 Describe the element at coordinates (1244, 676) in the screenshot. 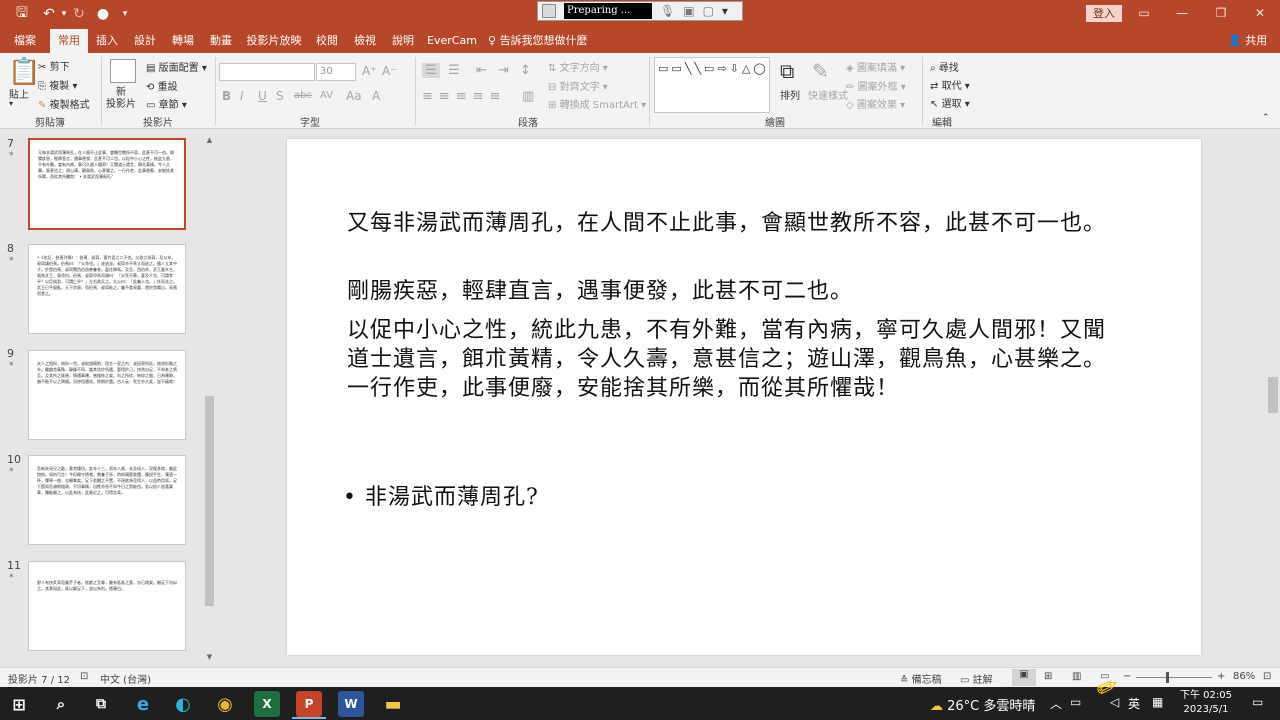

I see `zoom-level: 86%` at that location.